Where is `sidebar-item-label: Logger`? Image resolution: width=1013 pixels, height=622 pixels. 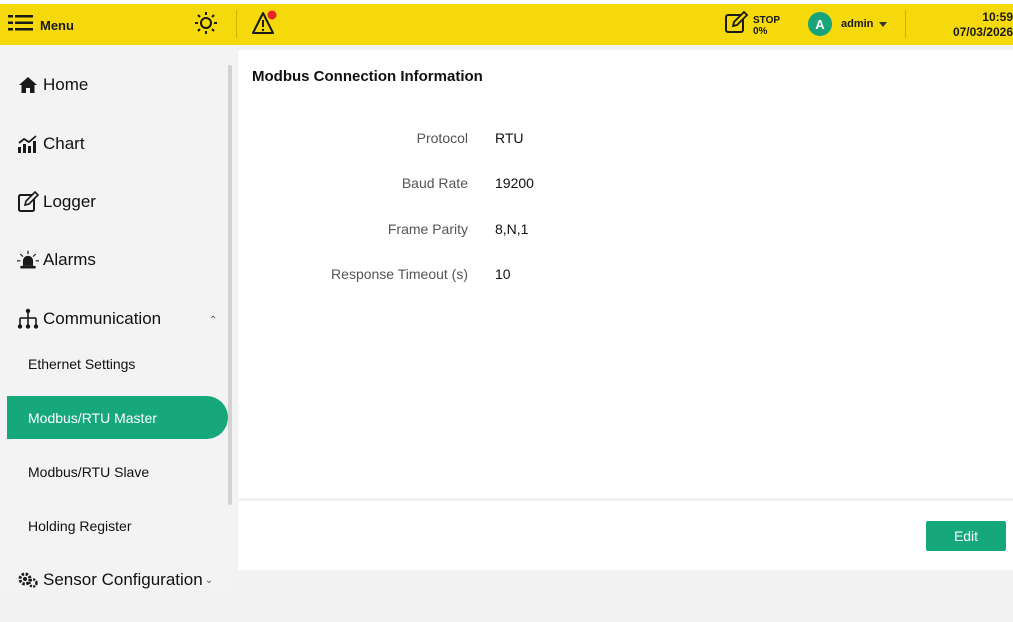
sidebar-item-label: Logger is located at coordinates (69, 201).